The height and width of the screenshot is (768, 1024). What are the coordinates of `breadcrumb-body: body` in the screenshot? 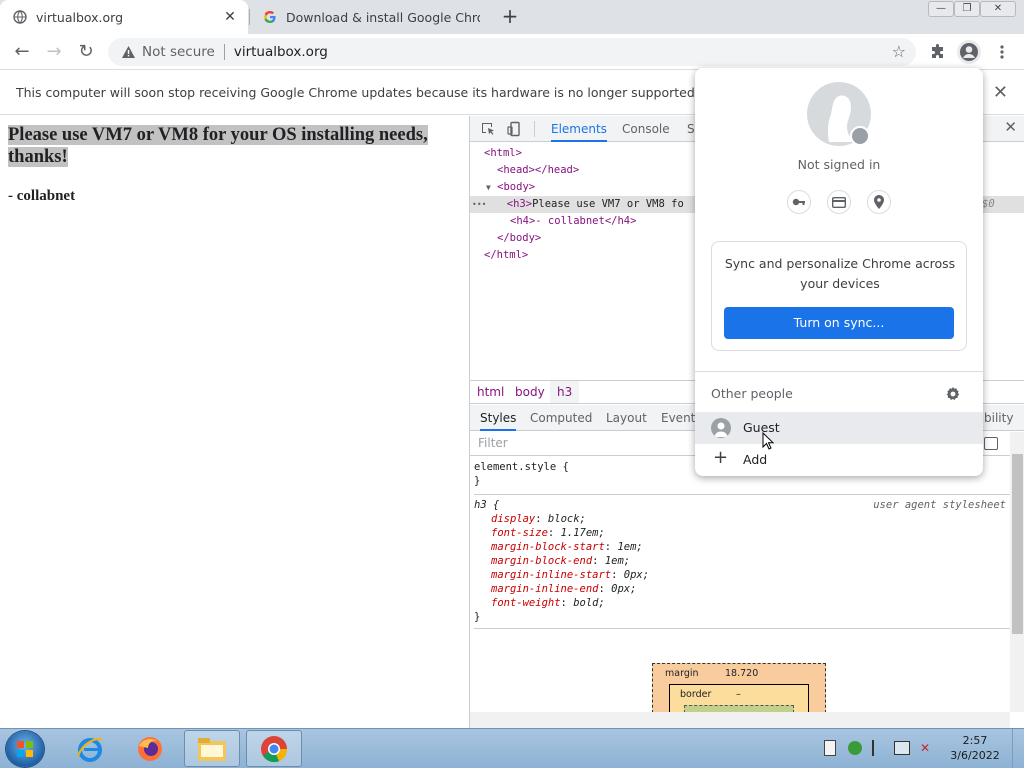 It's located at (530, 392).